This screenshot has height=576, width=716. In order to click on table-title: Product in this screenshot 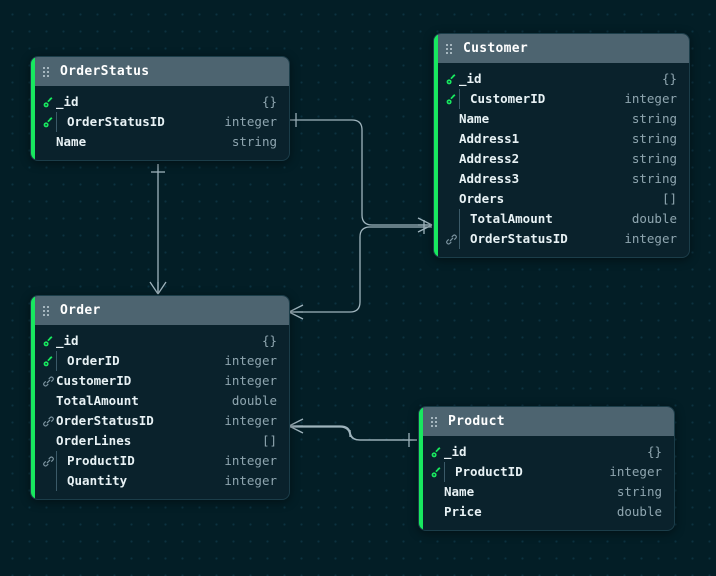, I will do `click(476, 421)`.